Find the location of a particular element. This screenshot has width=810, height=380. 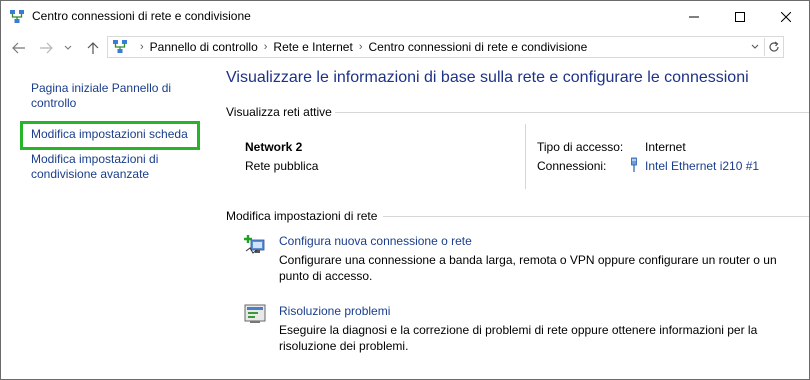

network-type: Rete pubblica is located at coordinates (282, 166).